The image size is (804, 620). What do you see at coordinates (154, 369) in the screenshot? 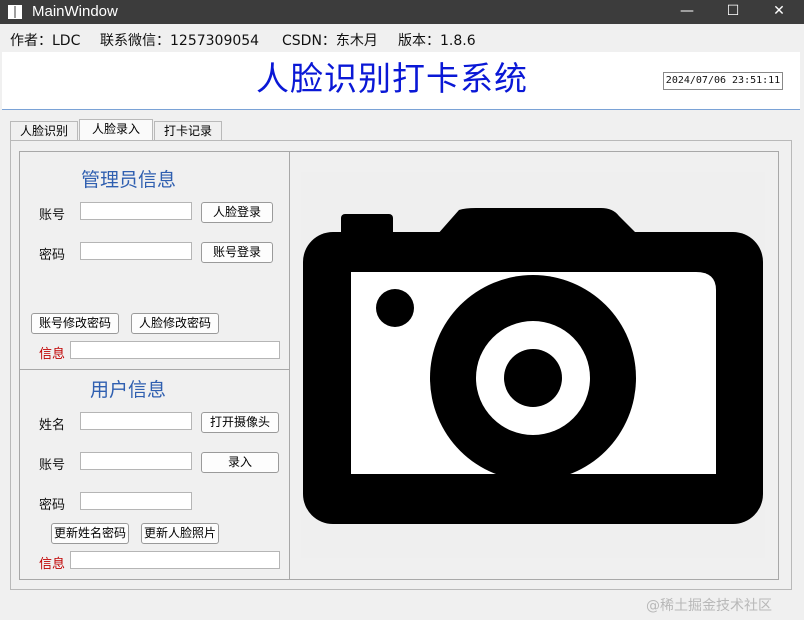
I see `section-divider` at bounding box center [154, 369].